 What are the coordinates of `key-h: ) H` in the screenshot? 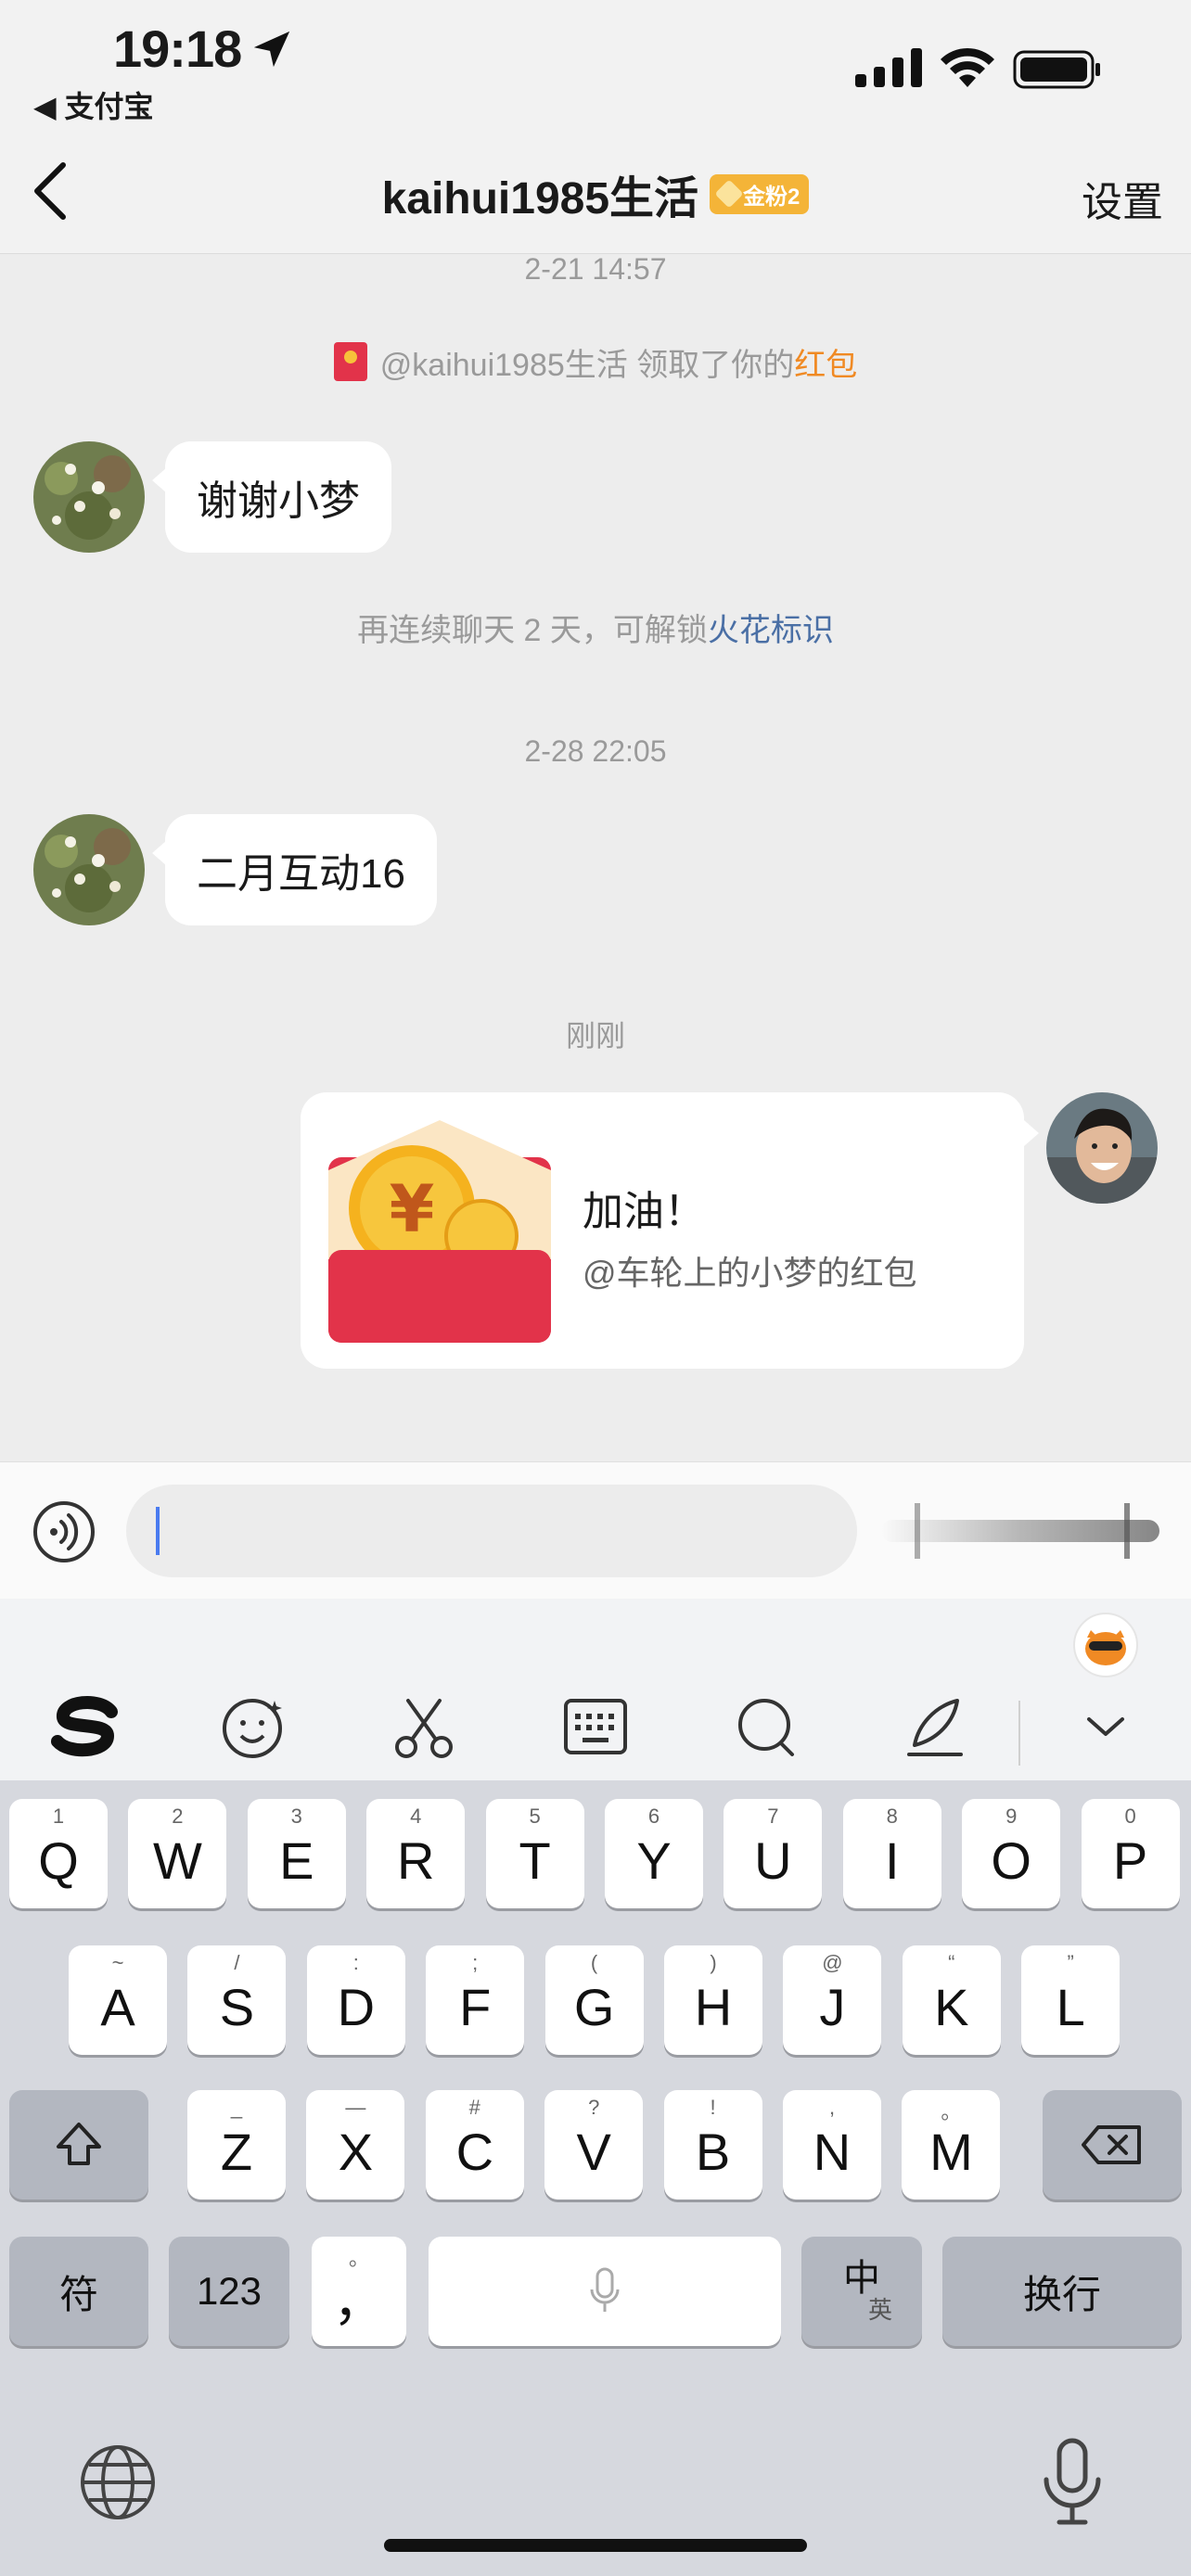 It's located at (713, 2000).